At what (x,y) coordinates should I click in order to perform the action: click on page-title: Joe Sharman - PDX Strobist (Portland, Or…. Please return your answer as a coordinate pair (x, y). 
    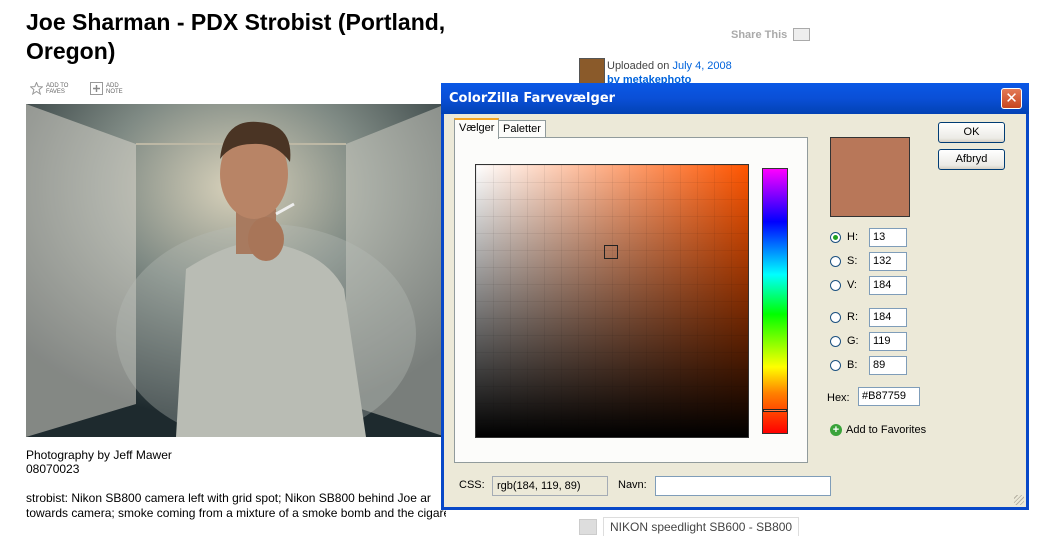
    Looking at the image, I should click on (236, 36).